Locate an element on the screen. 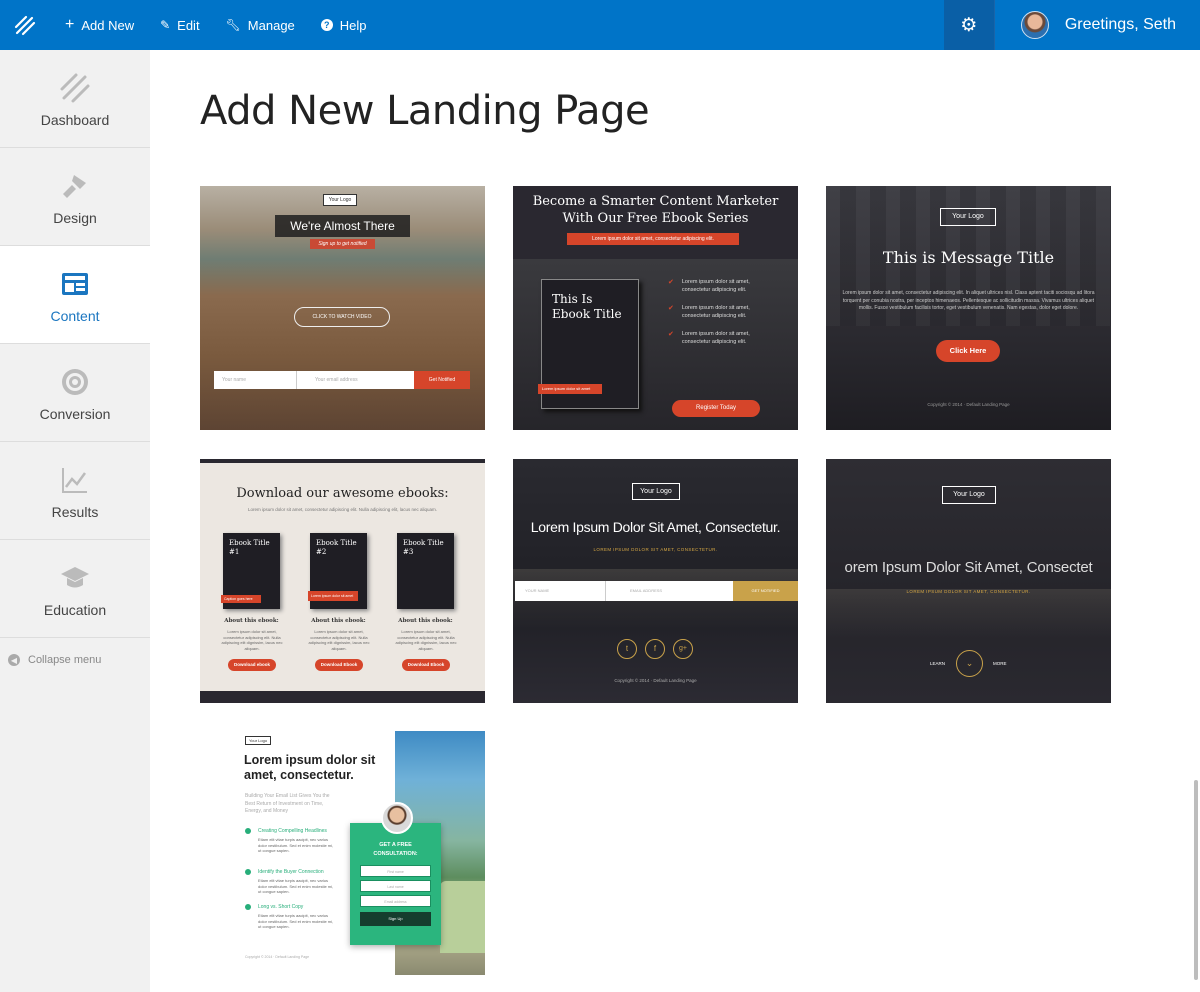 This screenshot has width=1200, height=992. sidebar-item-content: Content is located at coordinates (75, 295).